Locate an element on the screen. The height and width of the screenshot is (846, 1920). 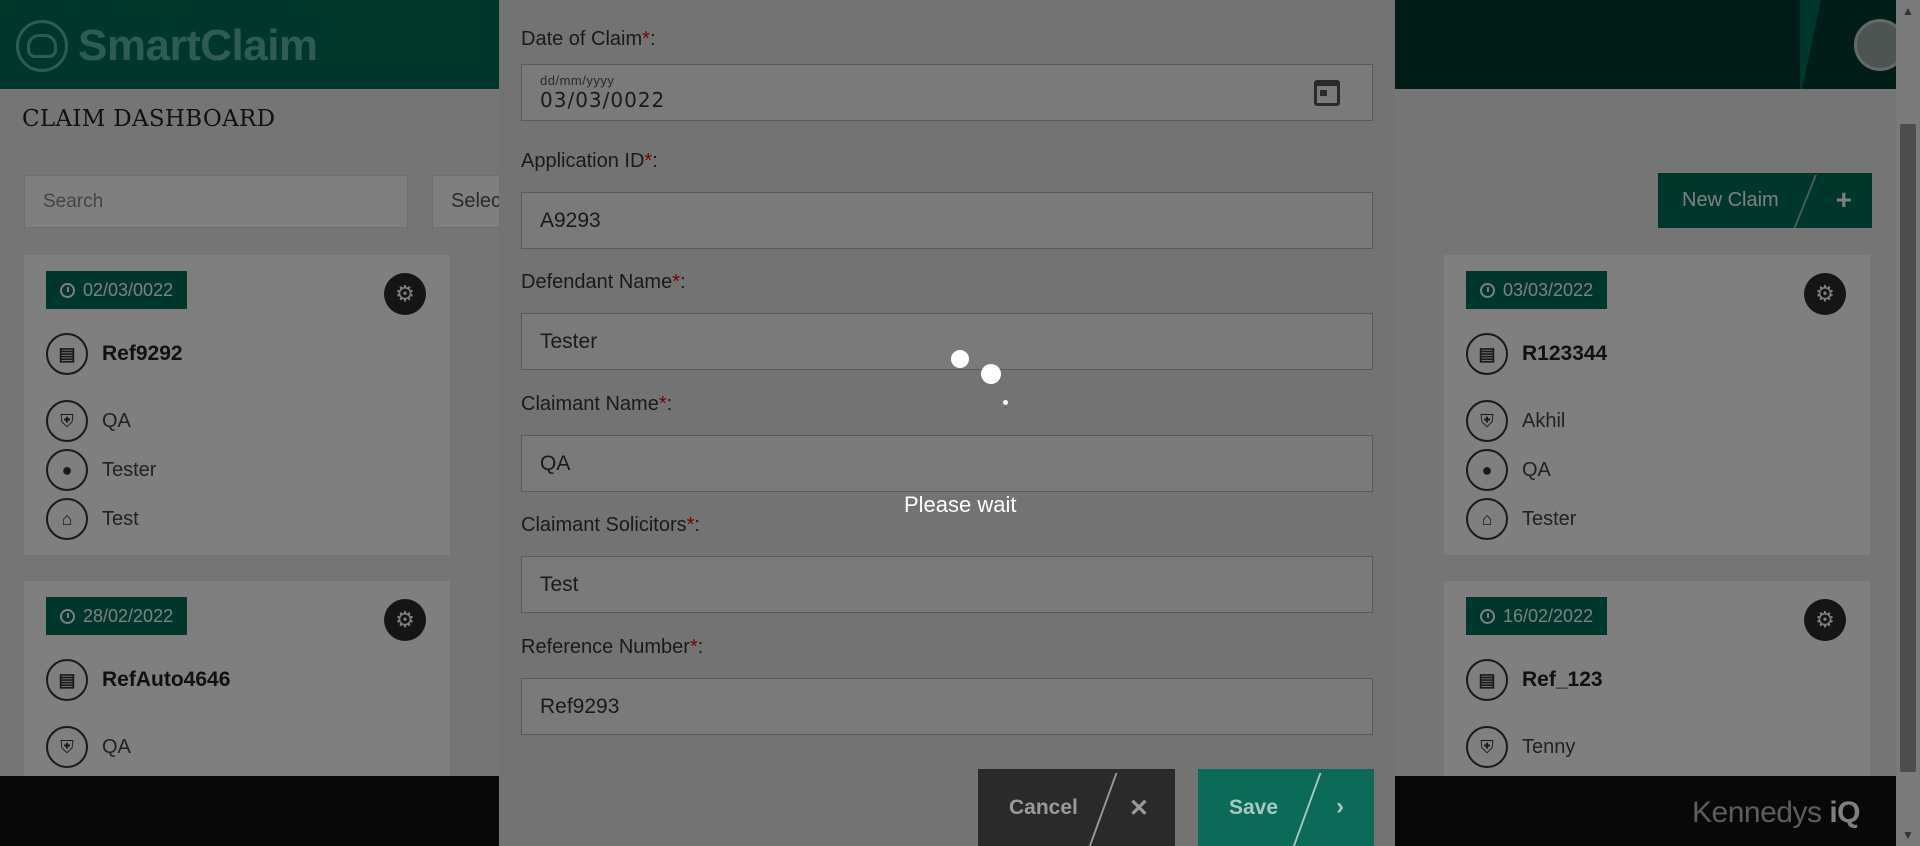
loader-text: Please wait is located at coordinates (960, 504).